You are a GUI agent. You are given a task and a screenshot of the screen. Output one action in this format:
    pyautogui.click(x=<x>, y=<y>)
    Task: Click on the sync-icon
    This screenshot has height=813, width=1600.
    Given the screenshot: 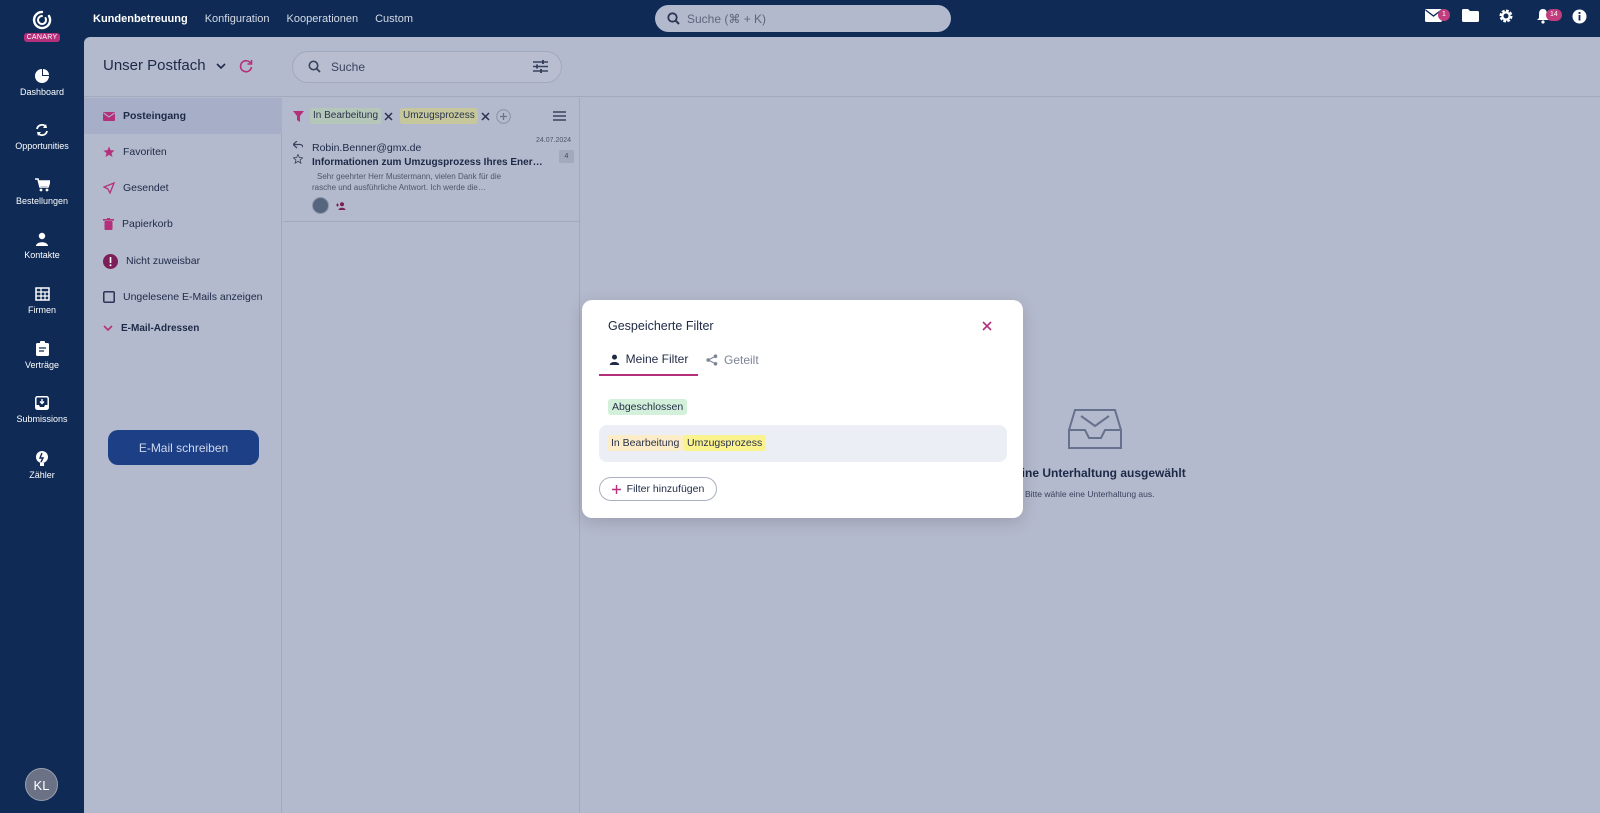 What is the action you would take?
    pyautogui.click(x=42, y=130)
    